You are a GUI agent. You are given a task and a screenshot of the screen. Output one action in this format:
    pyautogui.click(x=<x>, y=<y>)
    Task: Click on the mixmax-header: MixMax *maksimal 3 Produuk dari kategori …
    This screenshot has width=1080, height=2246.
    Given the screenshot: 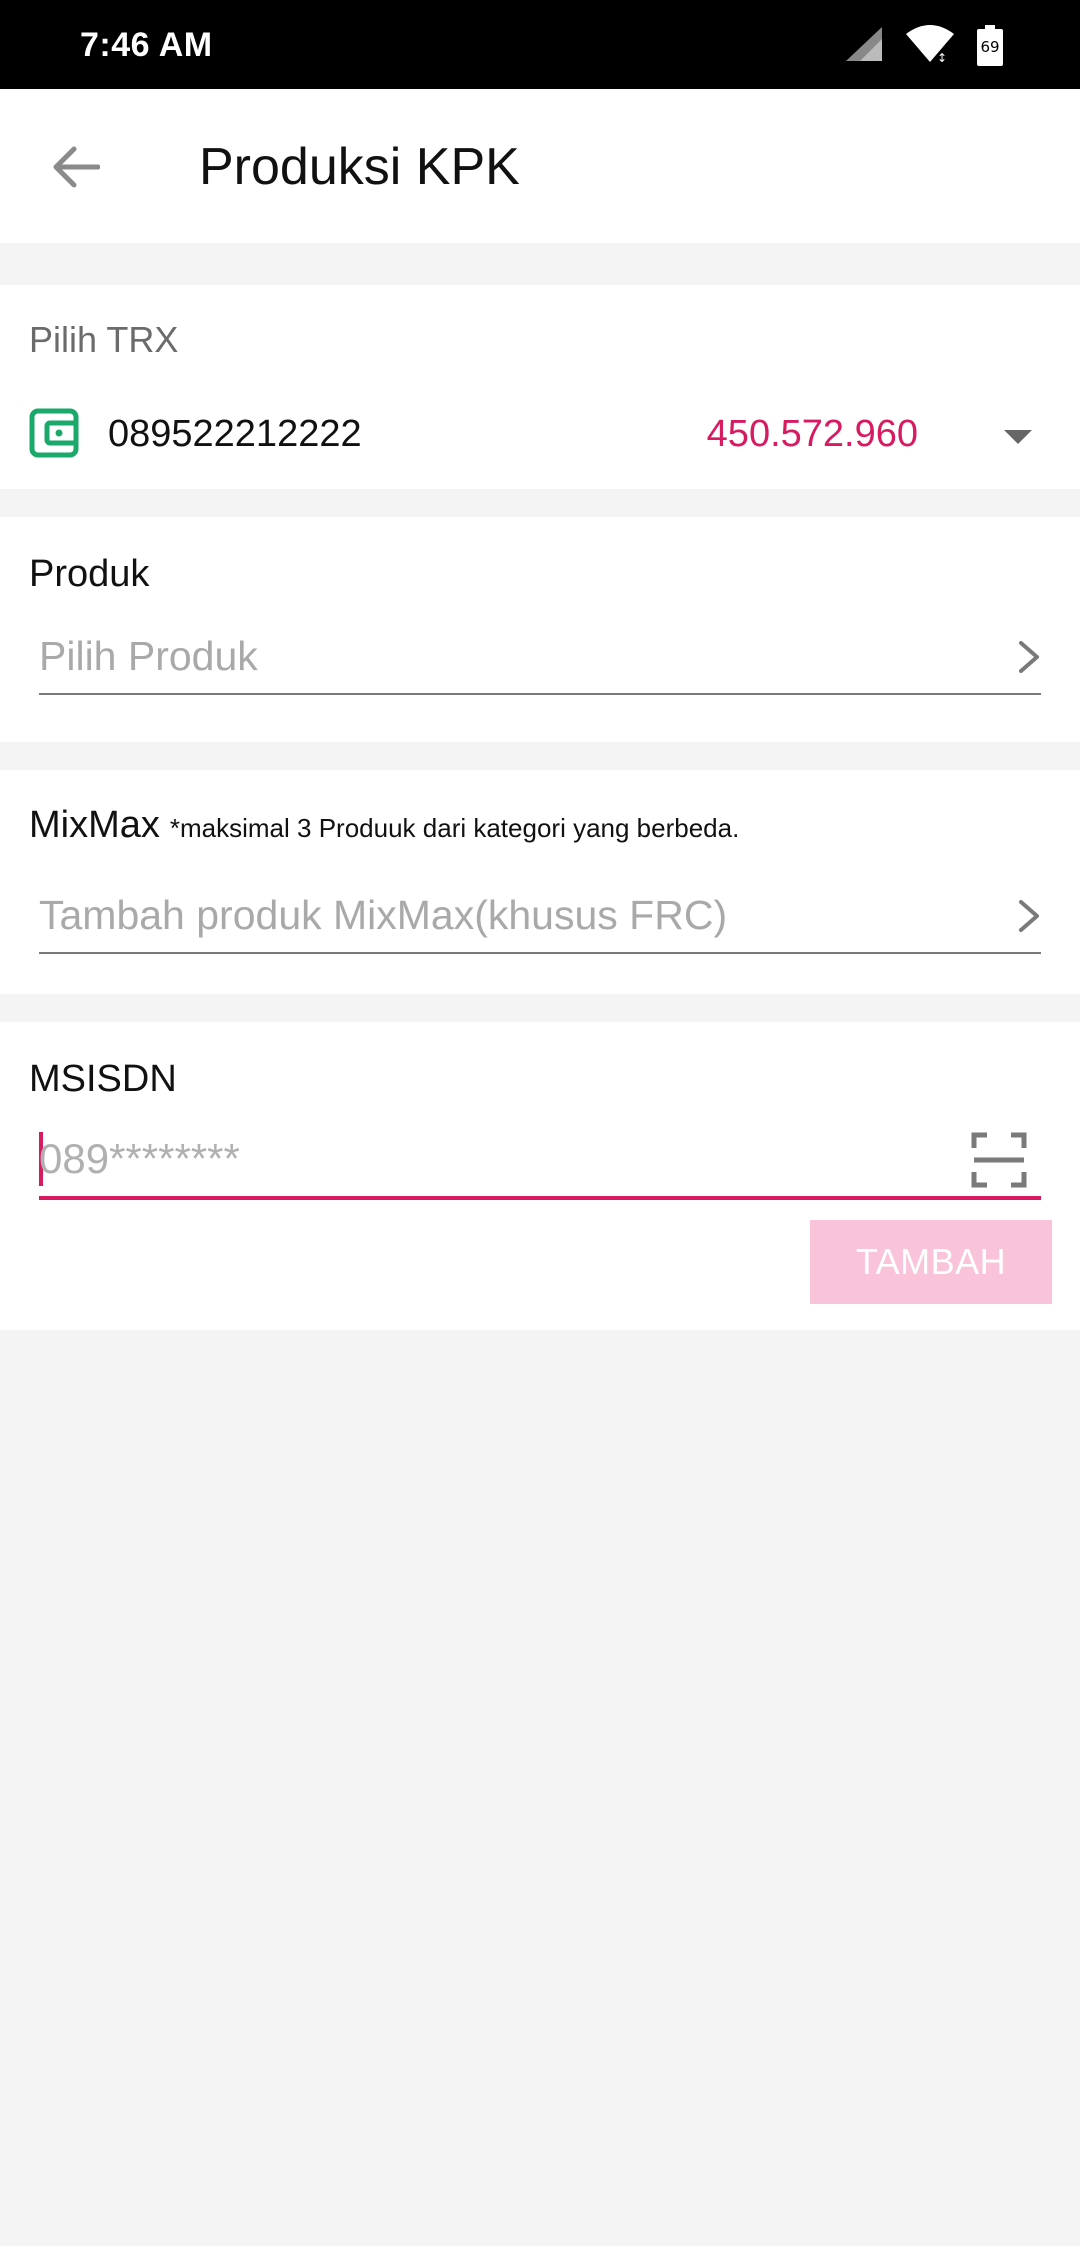 What is the action you would take?
    pyautogui.click(x=384, y=825)
    